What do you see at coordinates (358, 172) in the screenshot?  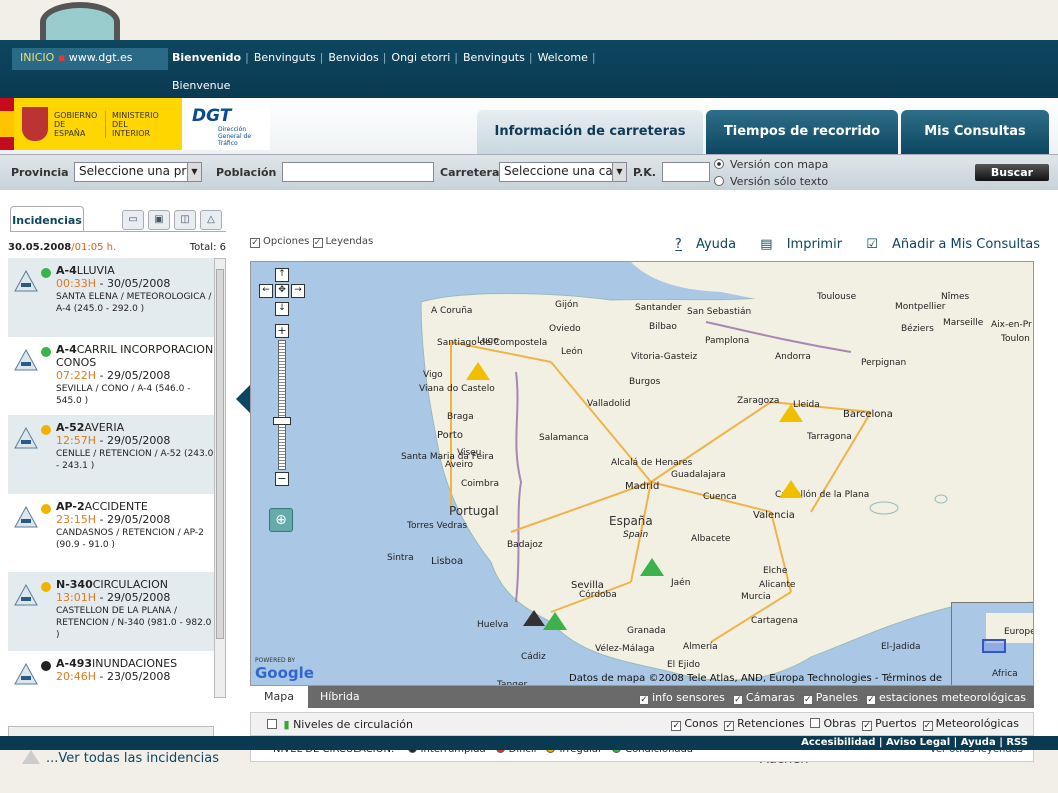 I see `poblacion-input` at bounding box center [358, 172].